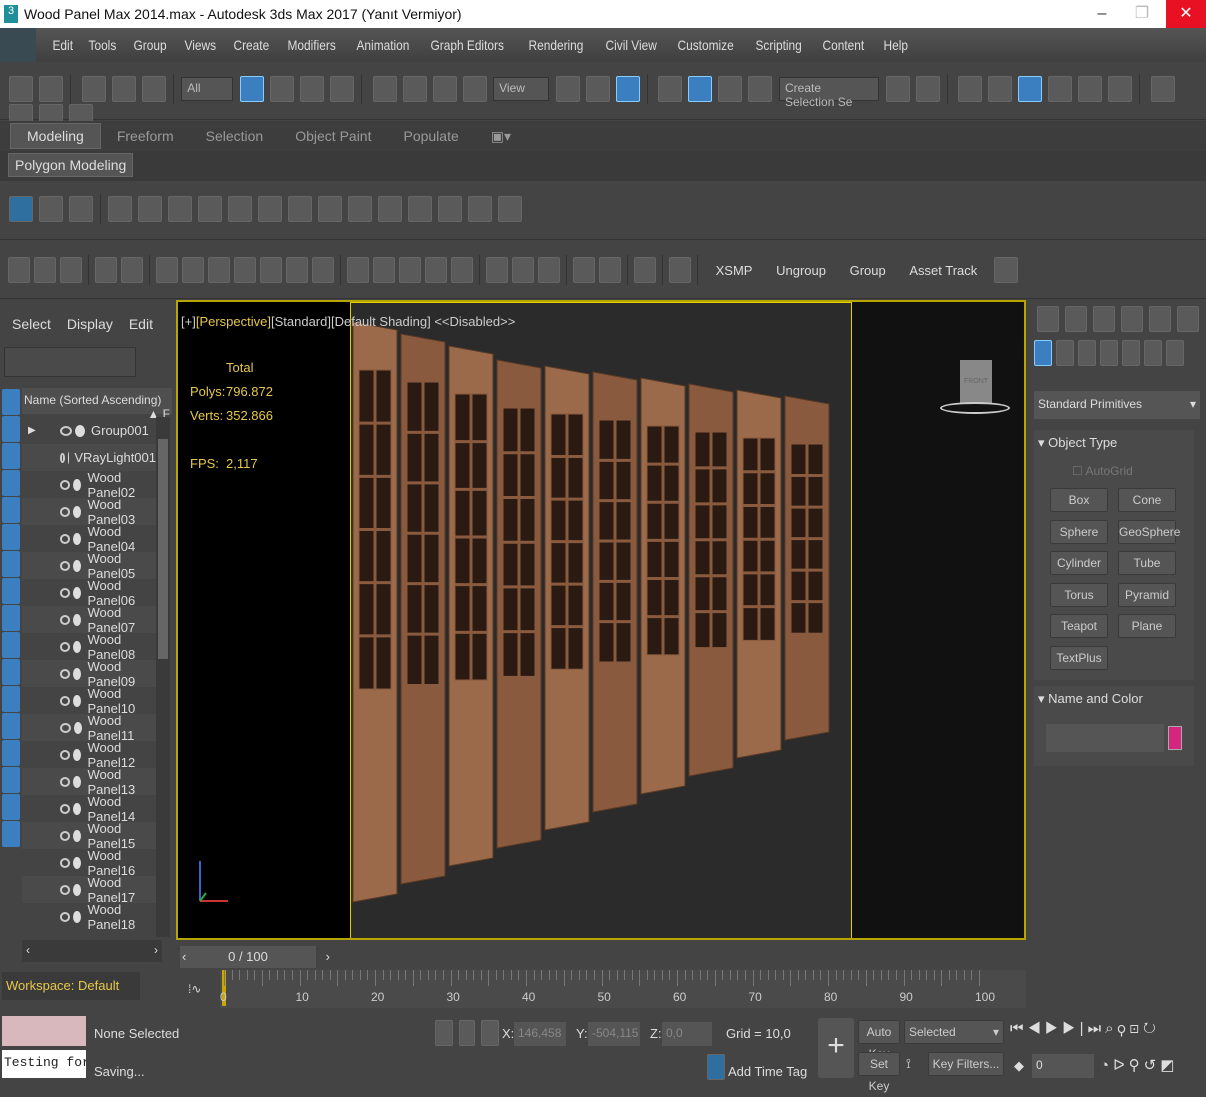 The image size is (1206, 1097). I want to click on group-button: Group, so click(868, 270).